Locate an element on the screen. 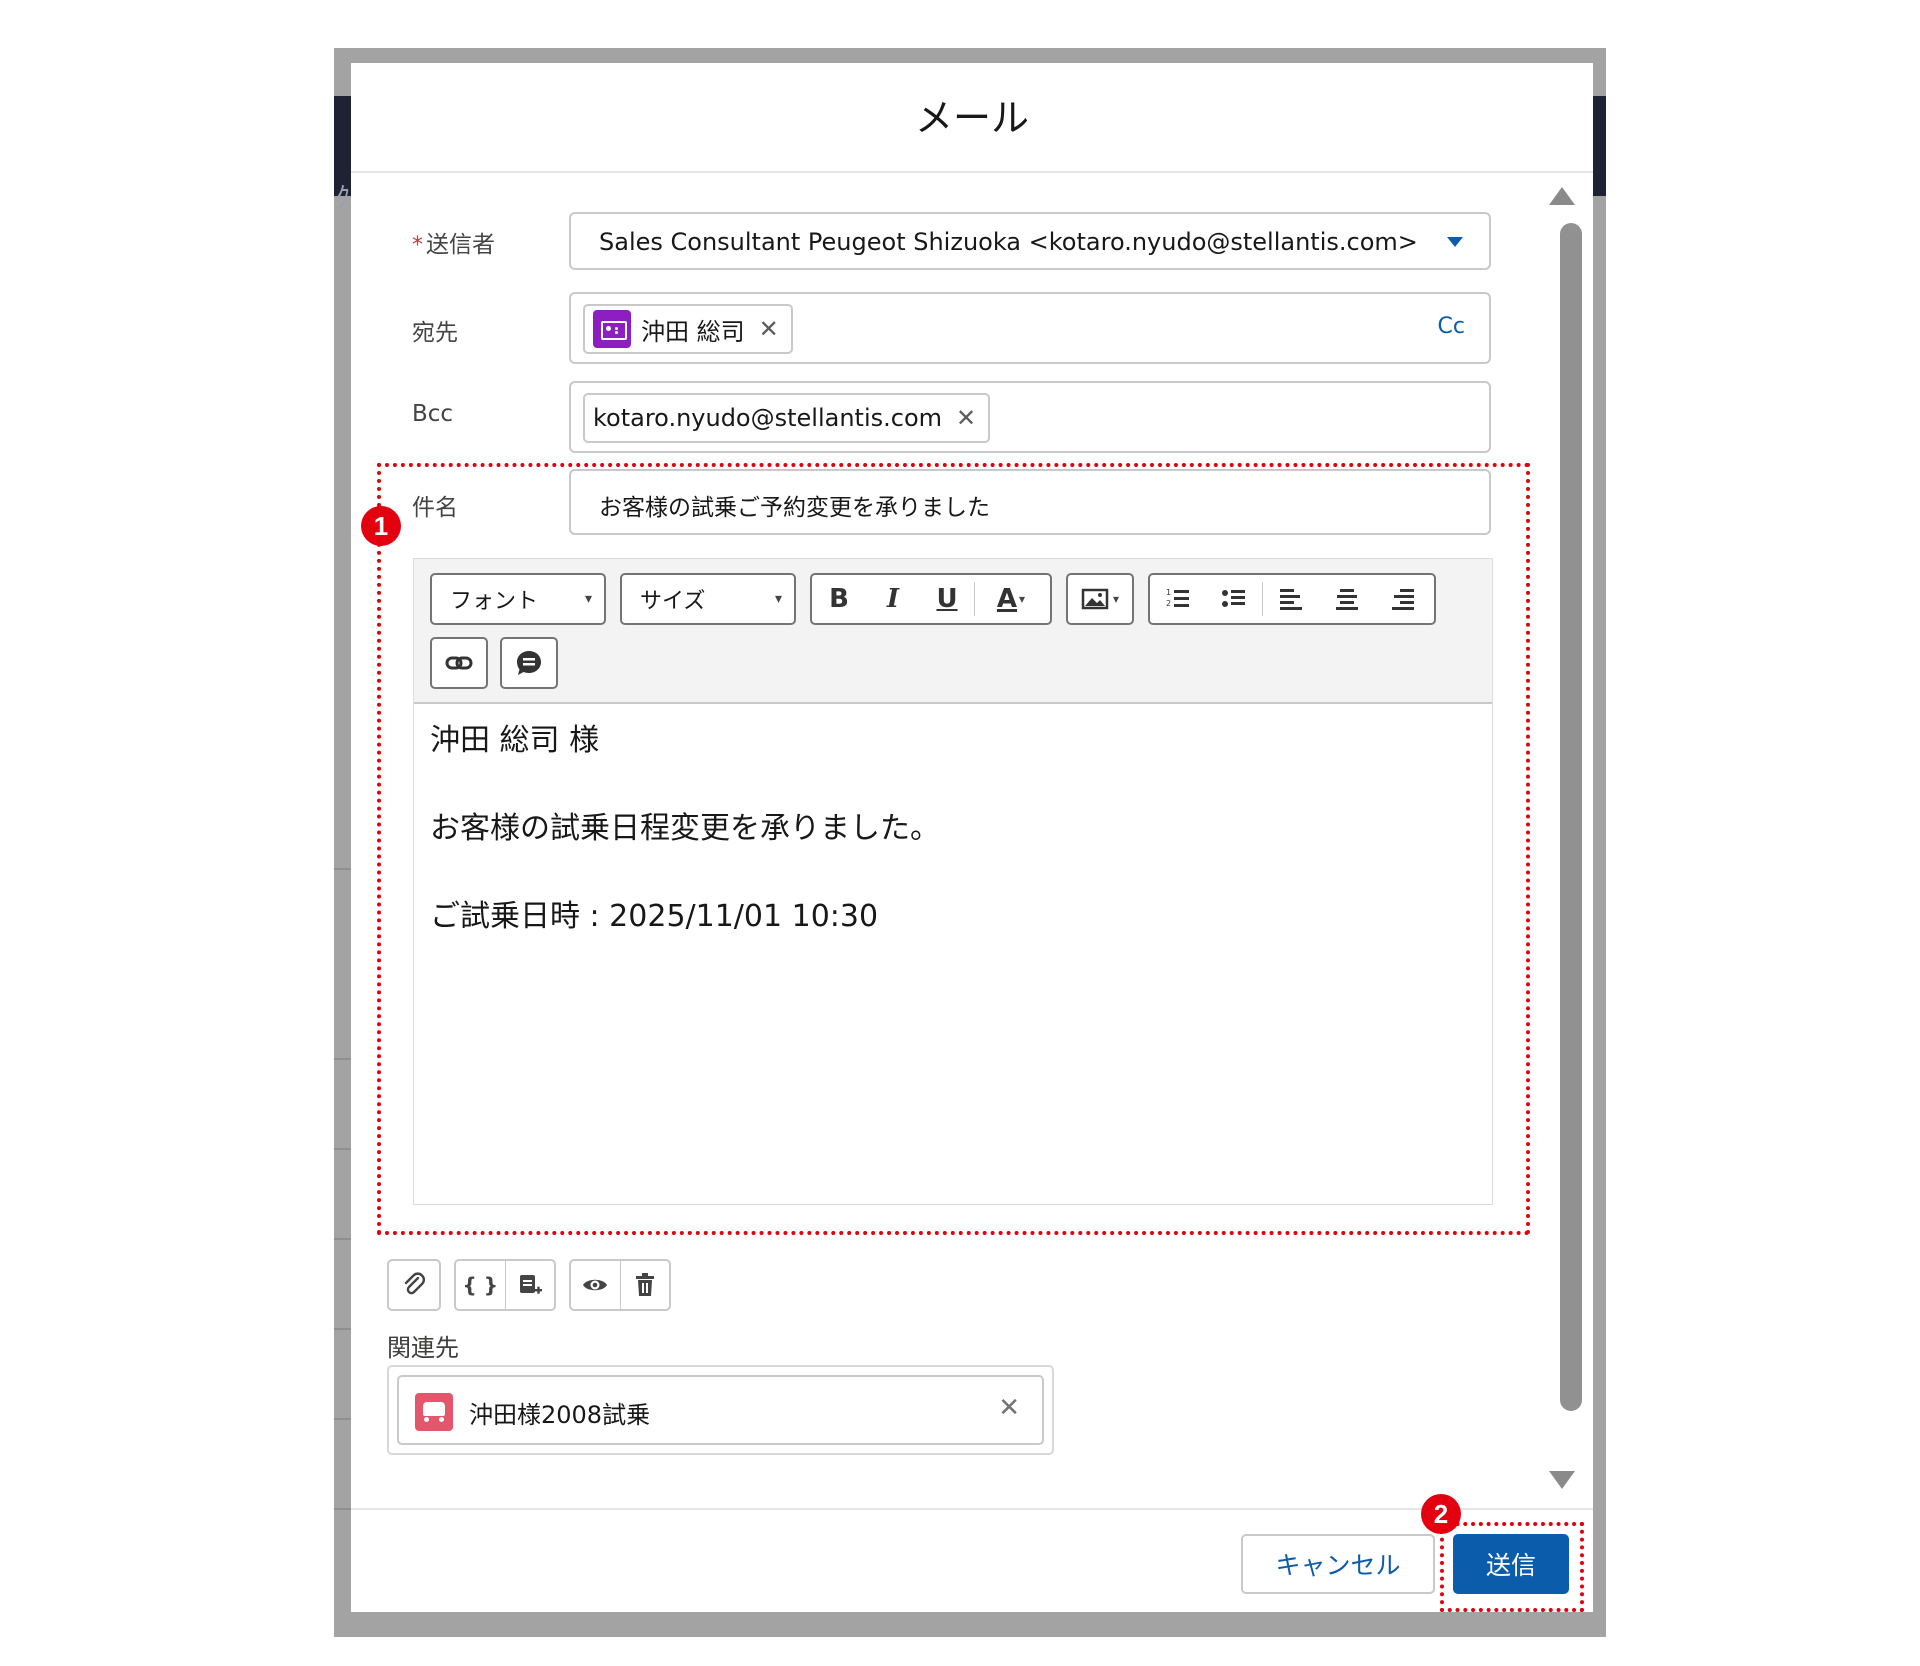 The image size is (1920, 1666). attach-file-button is located at coordinates (414, 1285).